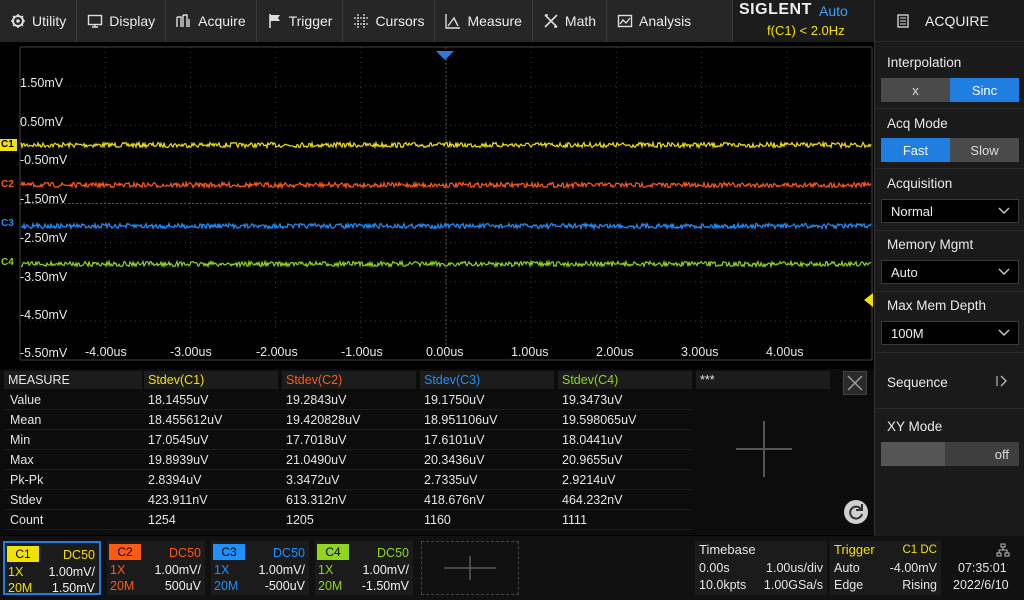  Describe the element at coordinates (8, 185) in the screenshot. I see `c2-offset-marker: C2` at that location.